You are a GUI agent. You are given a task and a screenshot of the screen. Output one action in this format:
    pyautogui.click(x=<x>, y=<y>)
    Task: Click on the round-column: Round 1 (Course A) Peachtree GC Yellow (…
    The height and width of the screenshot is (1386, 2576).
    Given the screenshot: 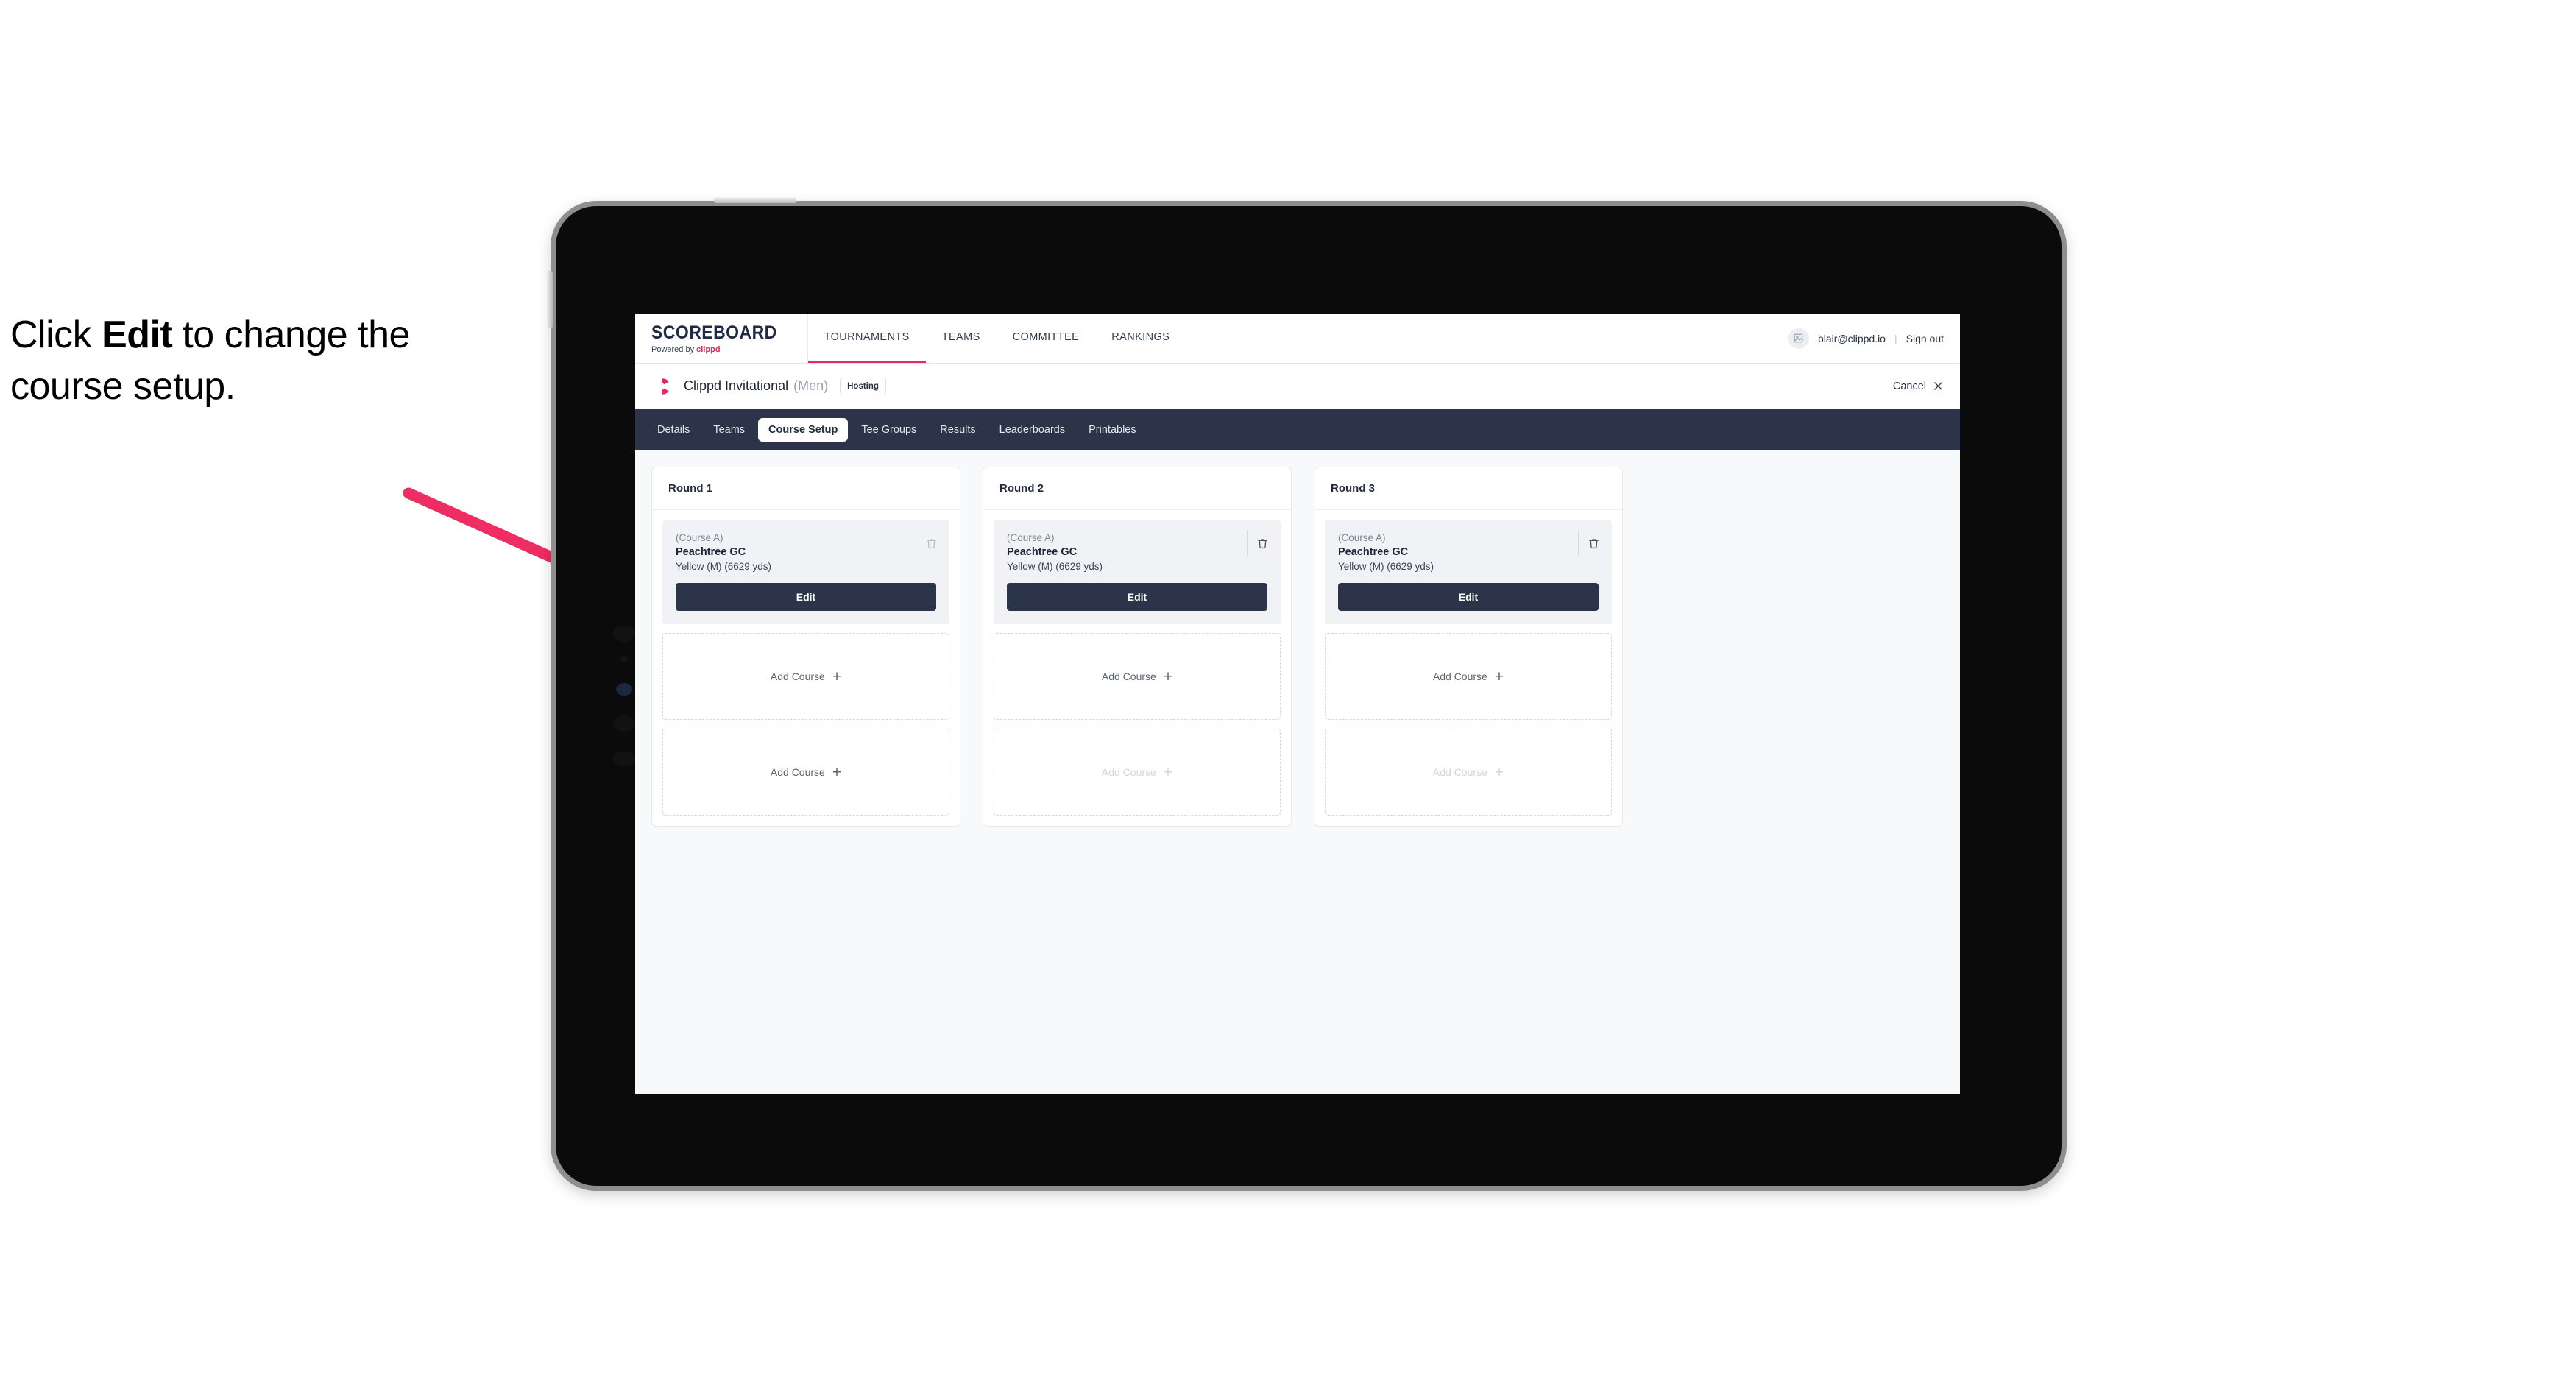 What is the action you would take?
    pyautogui.click(x=805, y=647)
    